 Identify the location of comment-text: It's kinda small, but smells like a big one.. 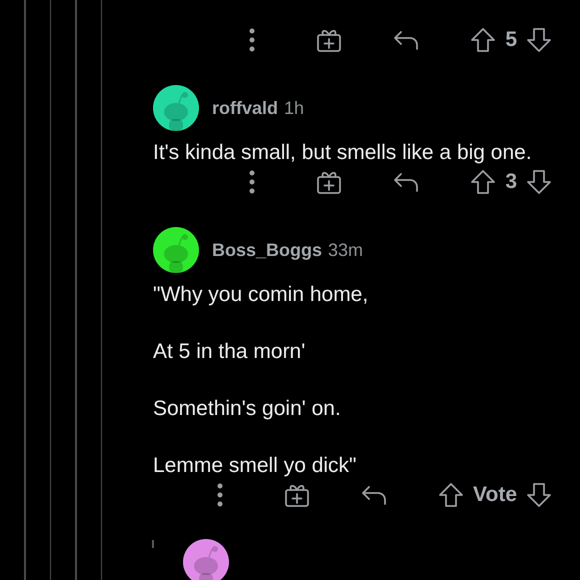
(343, 153).